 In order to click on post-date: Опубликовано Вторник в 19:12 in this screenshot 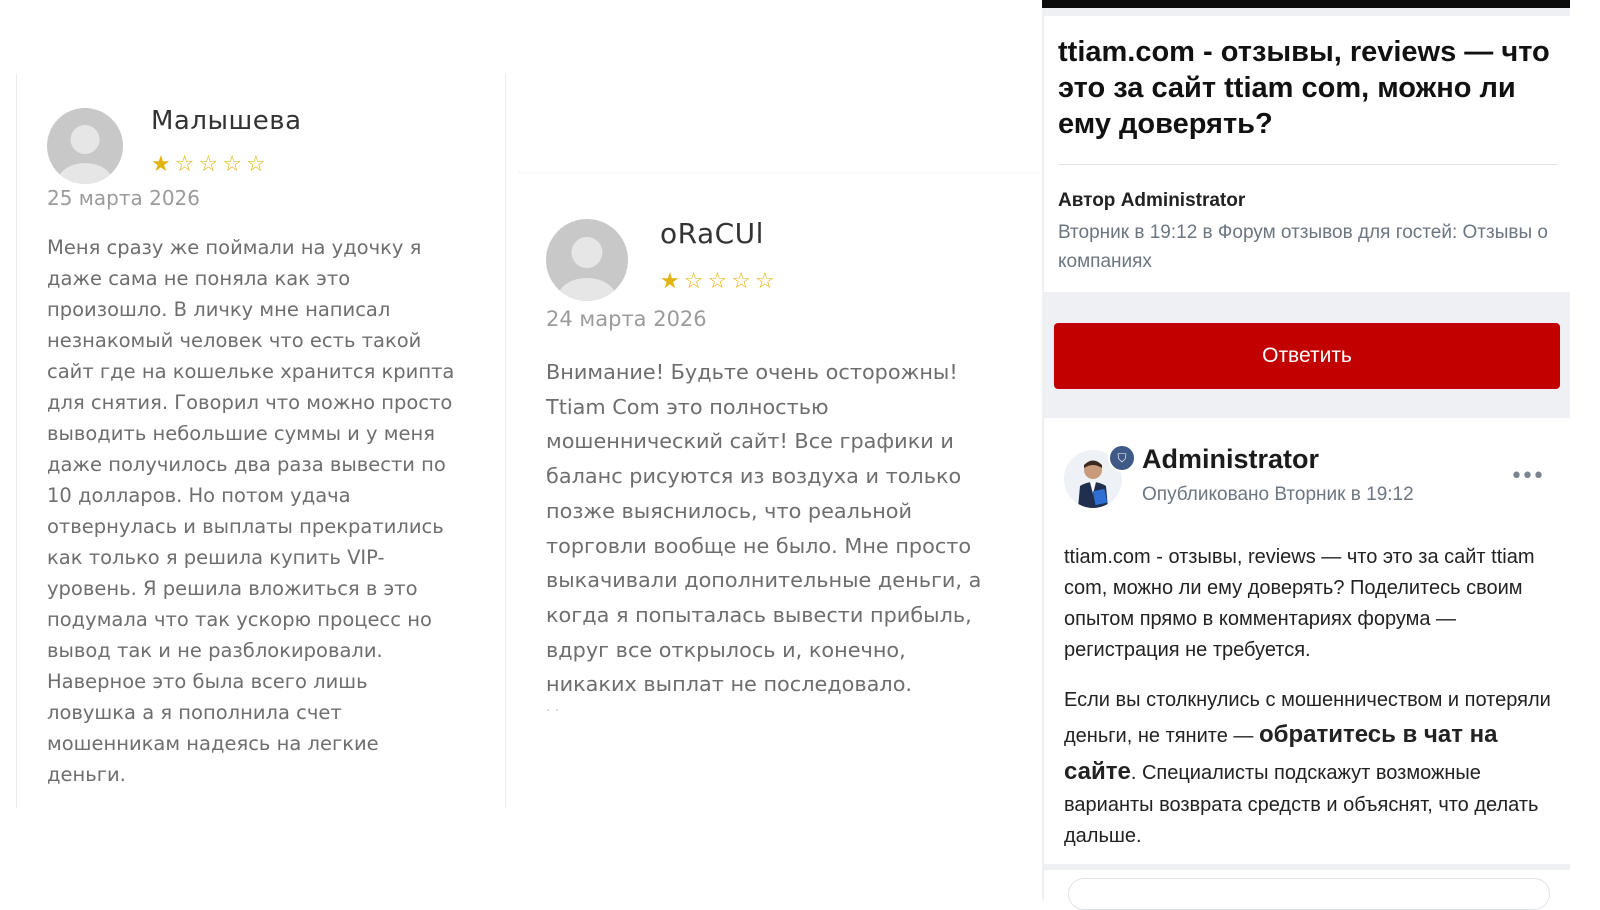, I will do `click(1278, 494)`.